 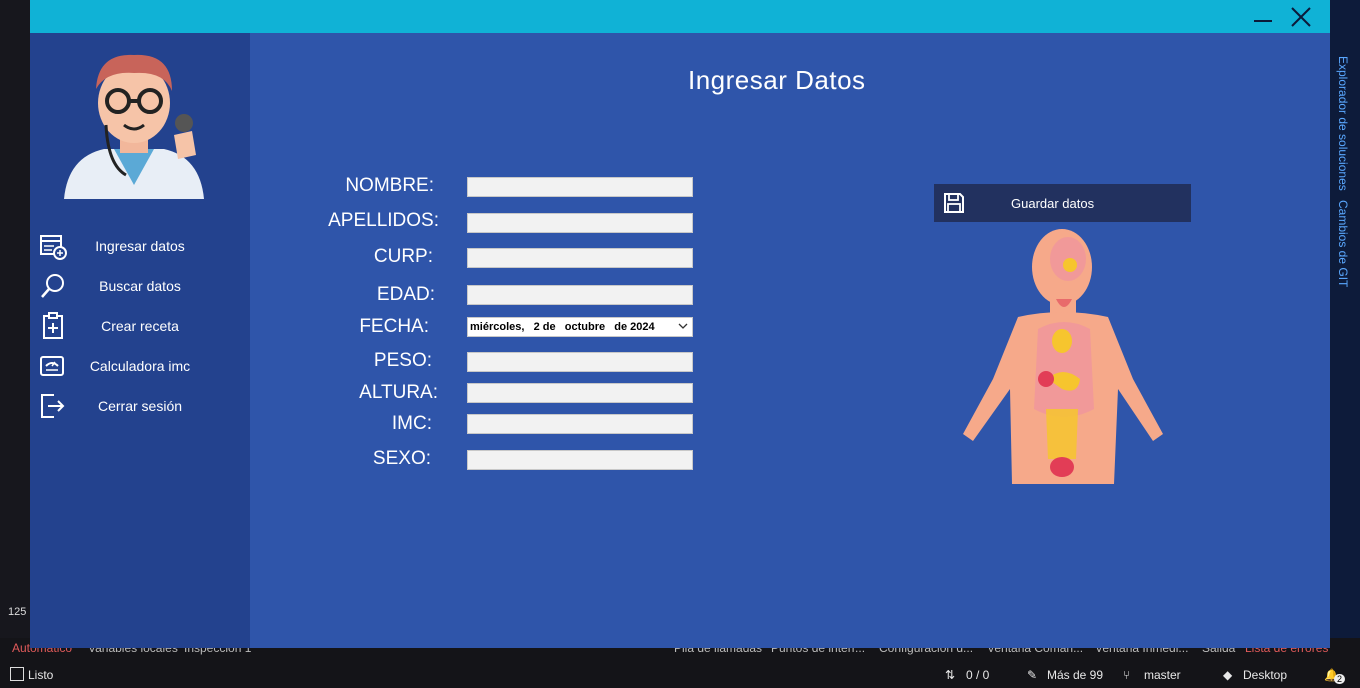 What do you see at coordinates (1263, 21) in the screenshot?
I see `minimize-icon` at bounding box center [1263, 21].